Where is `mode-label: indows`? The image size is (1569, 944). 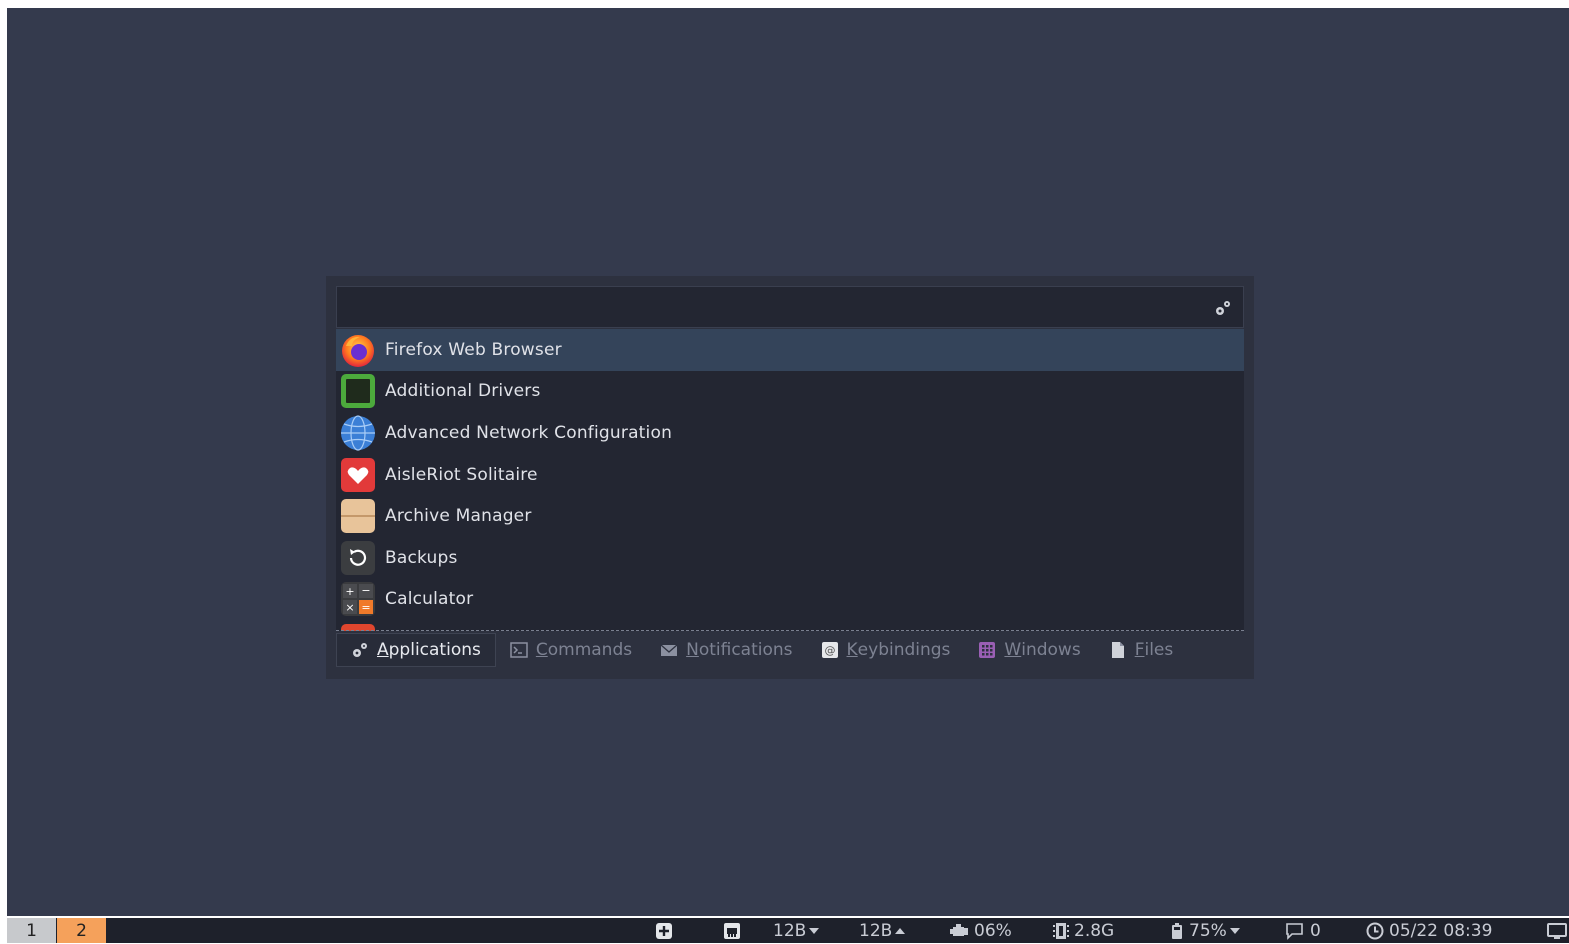
mode-label: indows is located at coordinates (1051, 650).